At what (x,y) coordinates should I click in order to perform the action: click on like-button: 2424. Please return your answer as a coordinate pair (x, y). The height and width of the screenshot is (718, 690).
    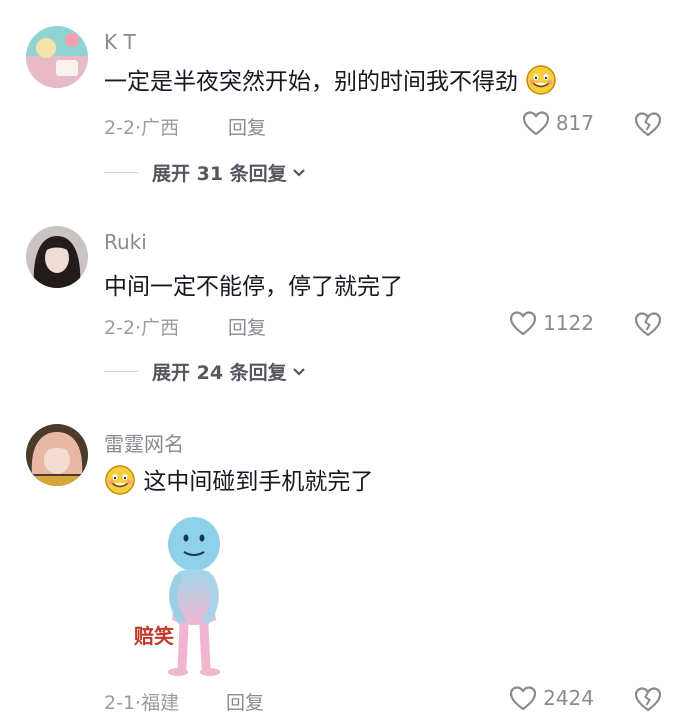
    Looking at the image, I should click on (551, 698).